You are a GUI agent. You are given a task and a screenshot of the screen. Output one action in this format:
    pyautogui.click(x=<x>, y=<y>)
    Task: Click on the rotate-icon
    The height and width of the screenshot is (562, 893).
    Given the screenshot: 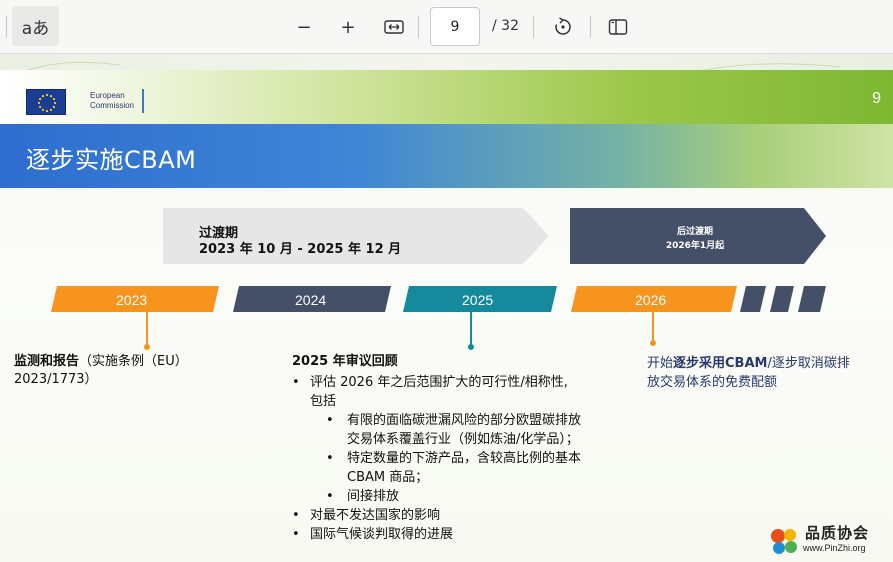 What is the action you would take?
    pyautogui.click(x=563, y=26)
    